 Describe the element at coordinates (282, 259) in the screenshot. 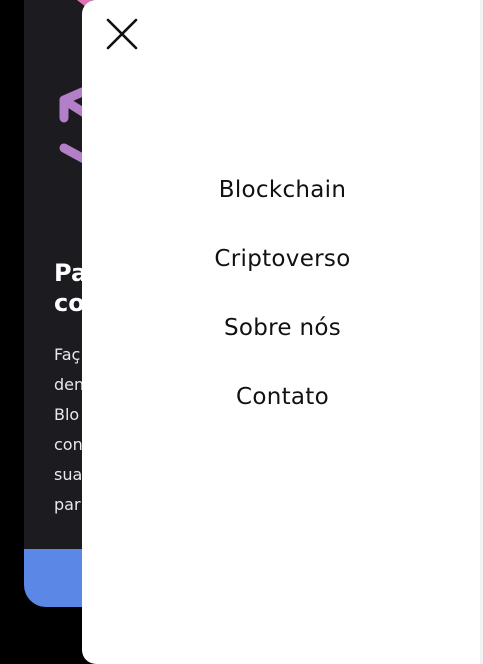

I see `menu-link-criptoverso: Criptoverso` at that location.